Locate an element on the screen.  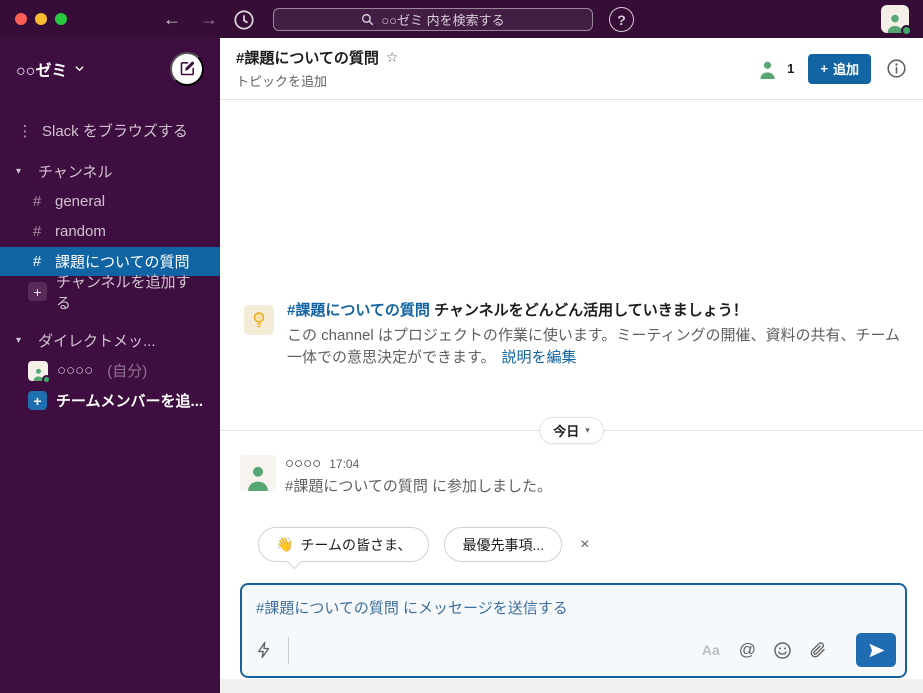
intro-channel-link: #課題についての質問 is located at coordinates (358, 310).